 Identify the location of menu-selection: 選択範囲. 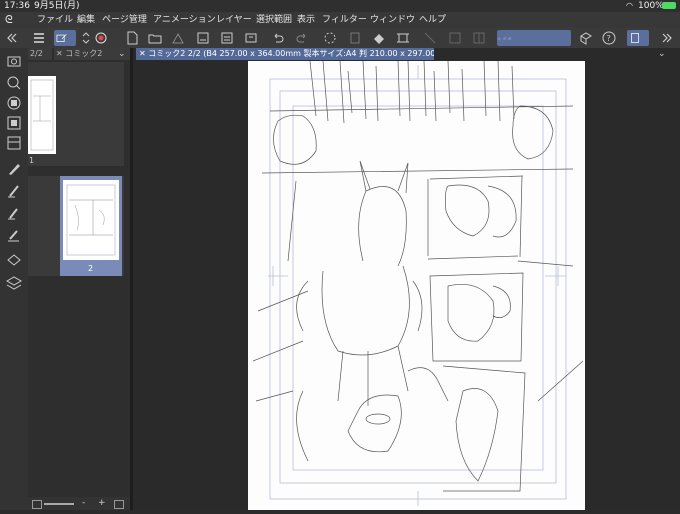
(274, 20).